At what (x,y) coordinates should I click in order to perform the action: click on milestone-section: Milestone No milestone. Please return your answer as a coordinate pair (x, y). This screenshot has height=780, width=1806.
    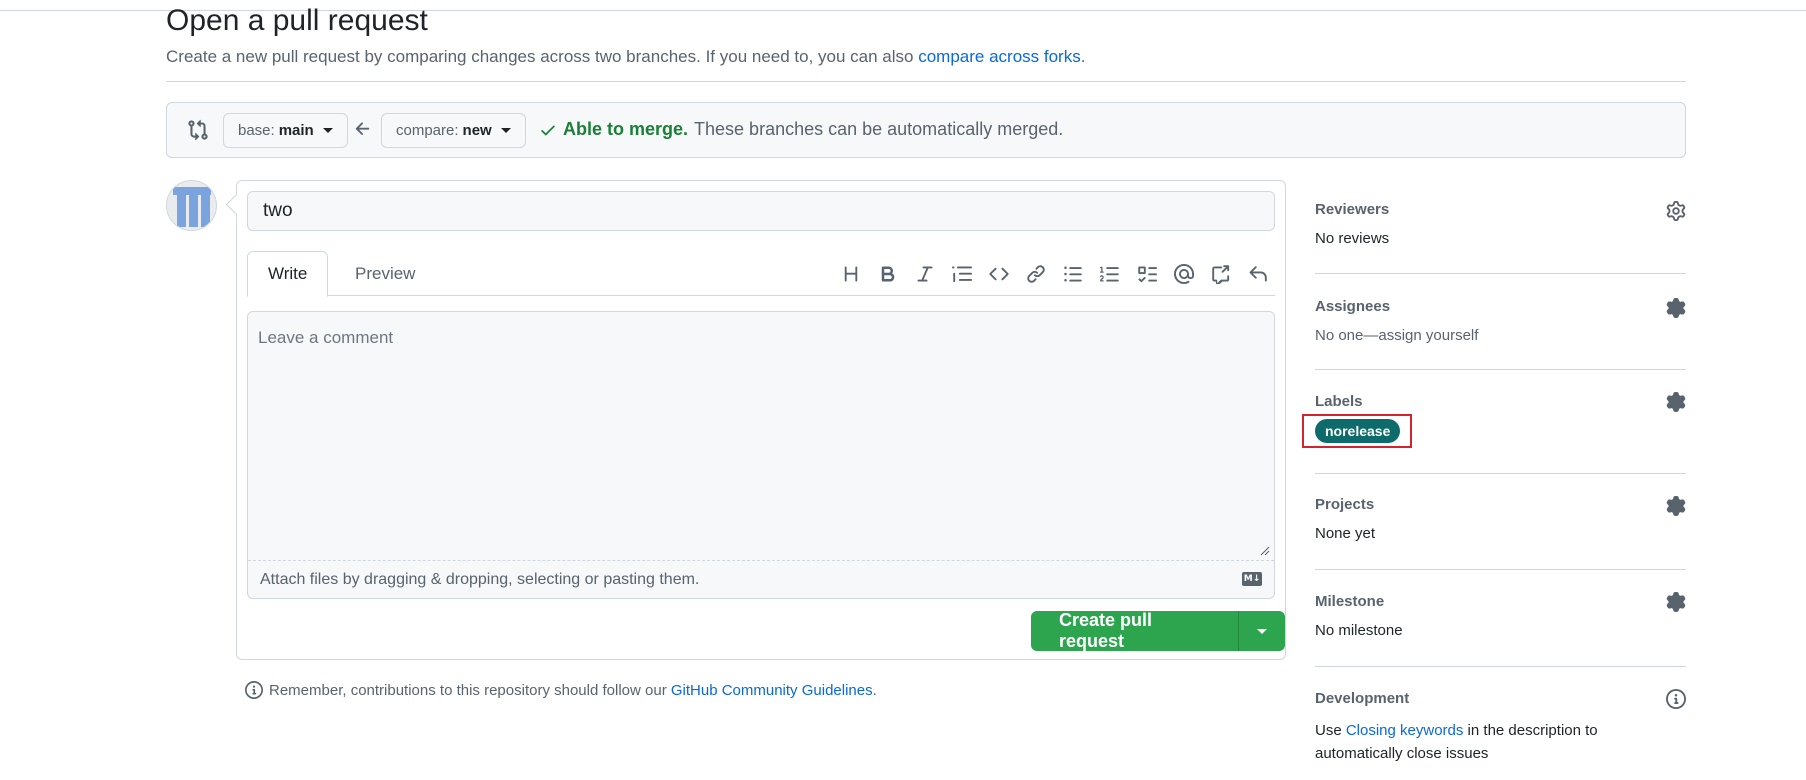
    Looking at the image, I should click on (1500, 618).